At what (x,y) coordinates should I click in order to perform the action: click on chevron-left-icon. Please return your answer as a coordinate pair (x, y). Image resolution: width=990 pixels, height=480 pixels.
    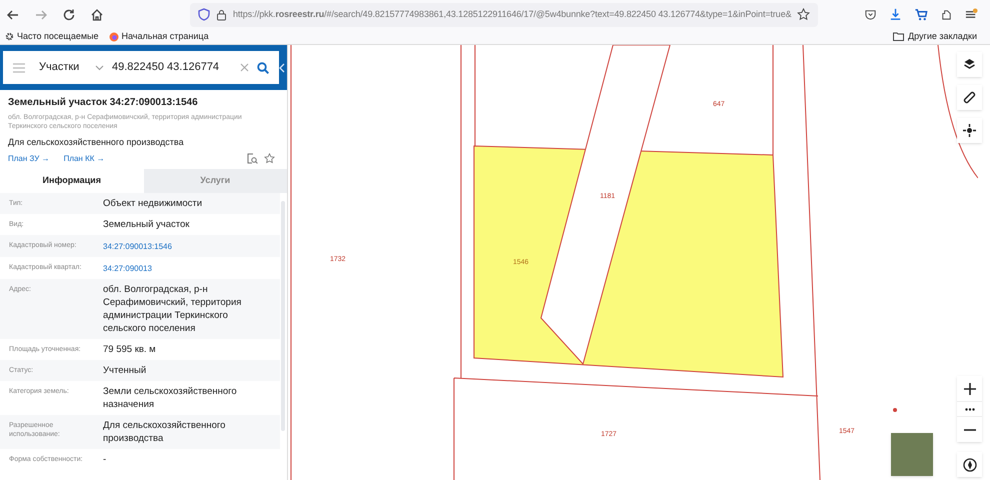
    Looking at the image, I should click on (282, 67).